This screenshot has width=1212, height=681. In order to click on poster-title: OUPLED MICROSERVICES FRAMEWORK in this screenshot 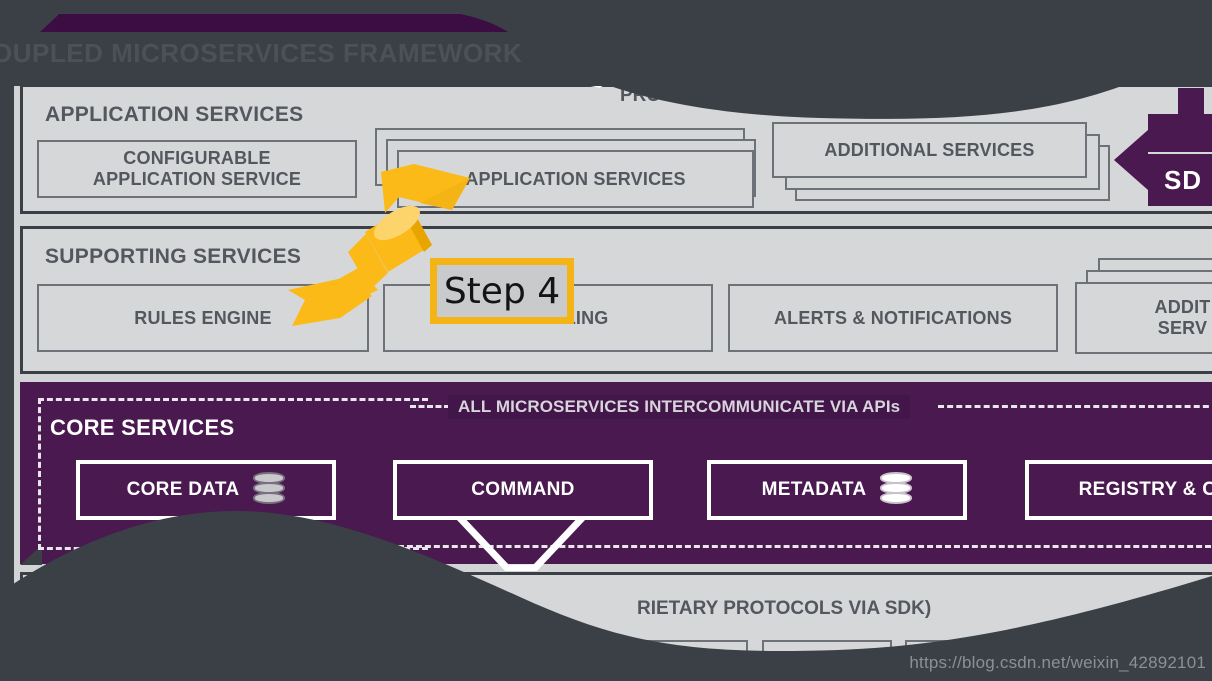, I will do `click(261, 53)`.